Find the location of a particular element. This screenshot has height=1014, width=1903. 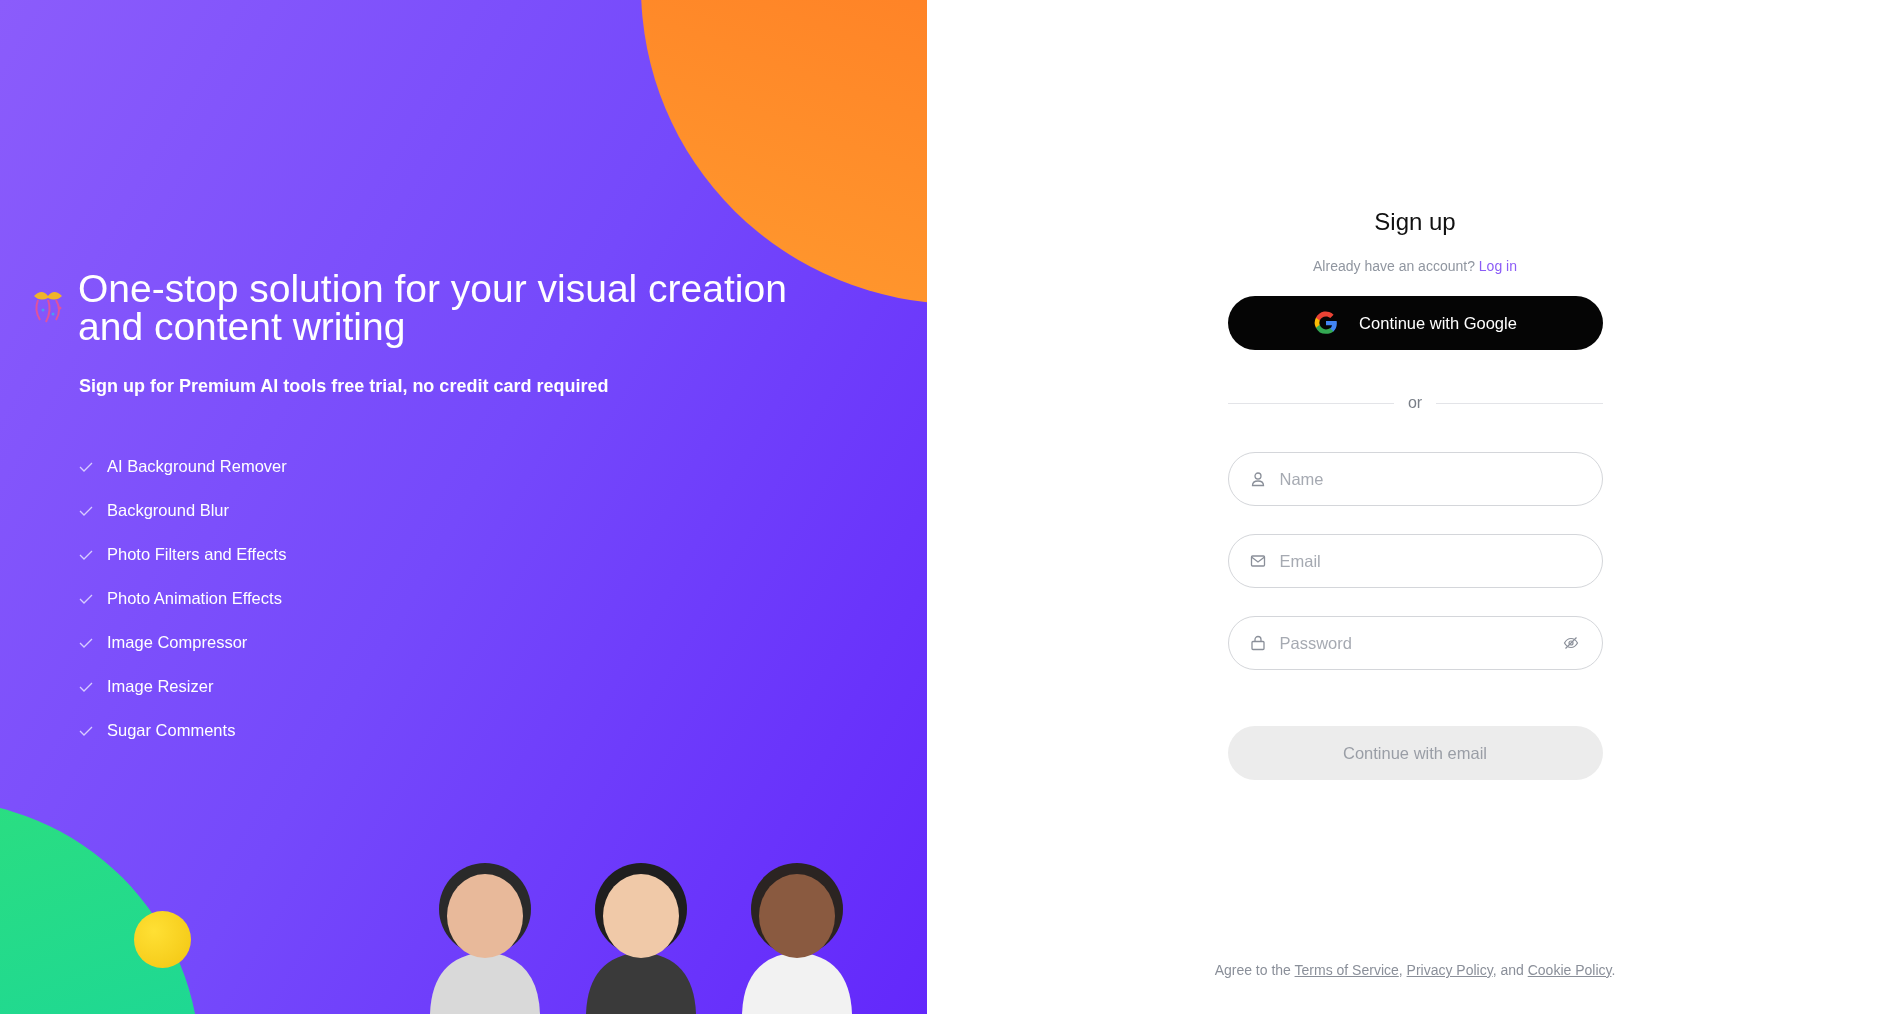

headline: One-stop solution for your visual creation and content writing is located at coordinates (433, 308).